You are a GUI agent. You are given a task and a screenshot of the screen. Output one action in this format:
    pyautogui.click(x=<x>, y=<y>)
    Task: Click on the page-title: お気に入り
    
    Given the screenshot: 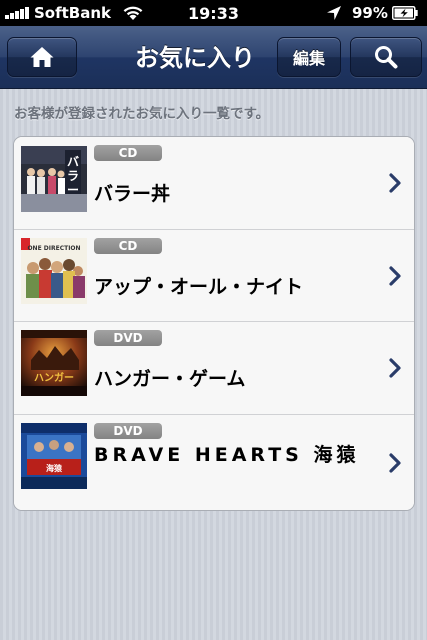 What is the action you would take?
    pyautogui.click(x=195, y=58)
    